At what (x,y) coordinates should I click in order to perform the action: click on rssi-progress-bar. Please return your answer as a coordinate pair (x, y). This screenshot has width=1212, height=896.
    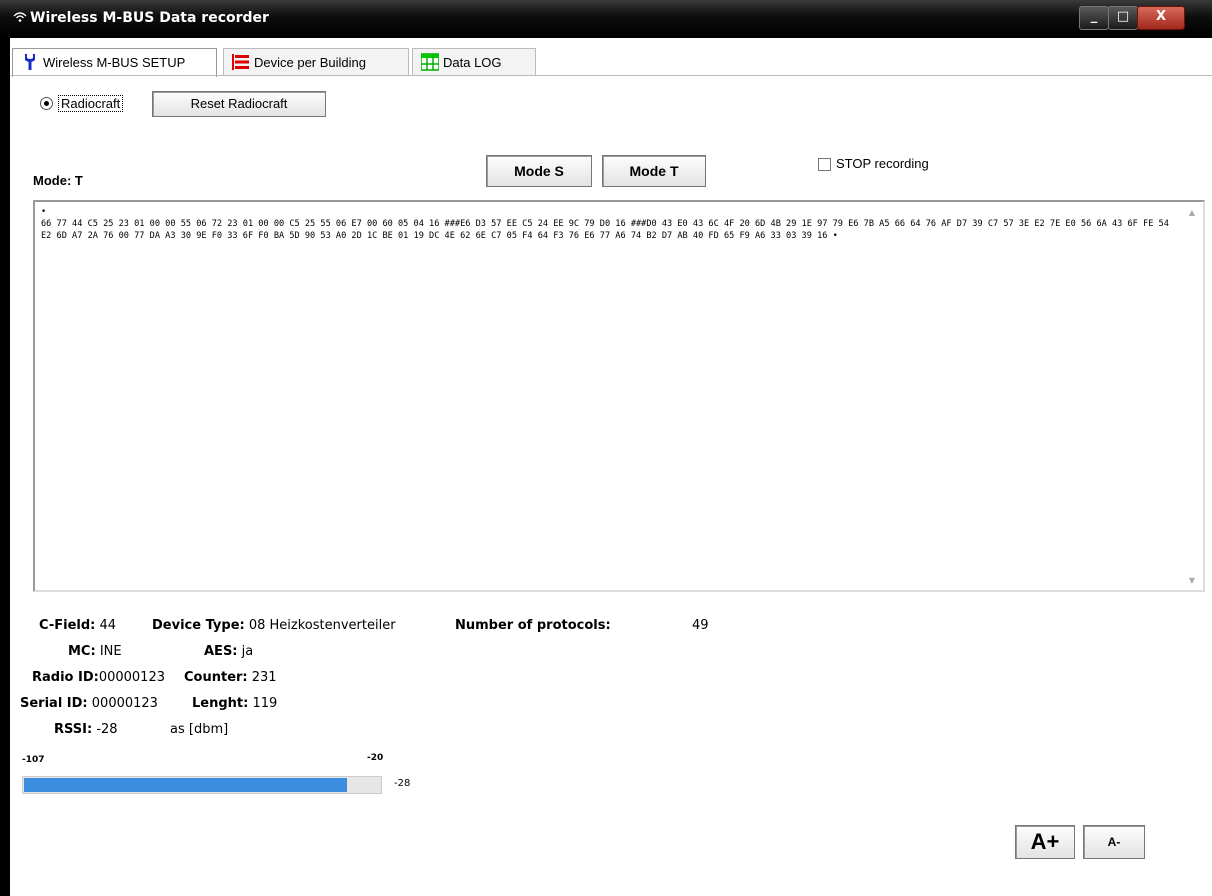
    Looking at the image, I should click on (202, 785).